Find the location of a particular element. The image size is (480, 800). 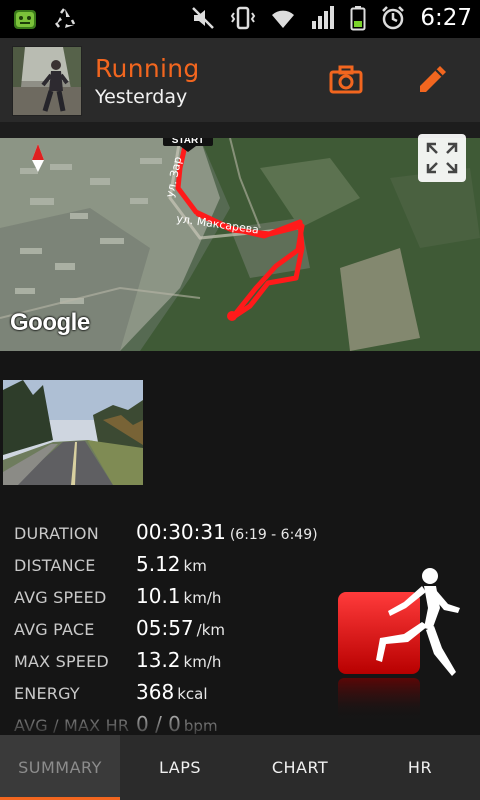

recycle-icon is located at coordinates (65, 19).